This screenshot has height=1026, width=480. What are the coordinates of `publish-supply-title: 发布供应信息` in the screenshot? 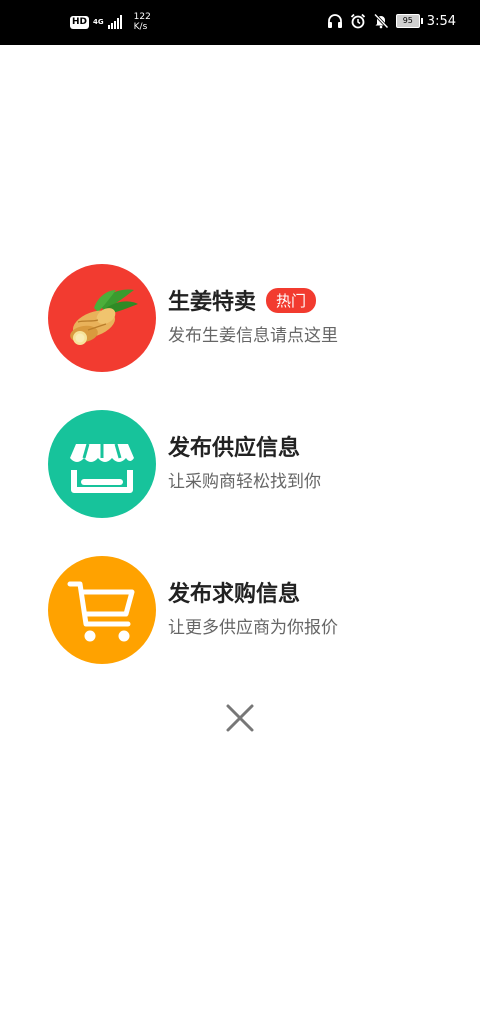 It's located at (234, 448).